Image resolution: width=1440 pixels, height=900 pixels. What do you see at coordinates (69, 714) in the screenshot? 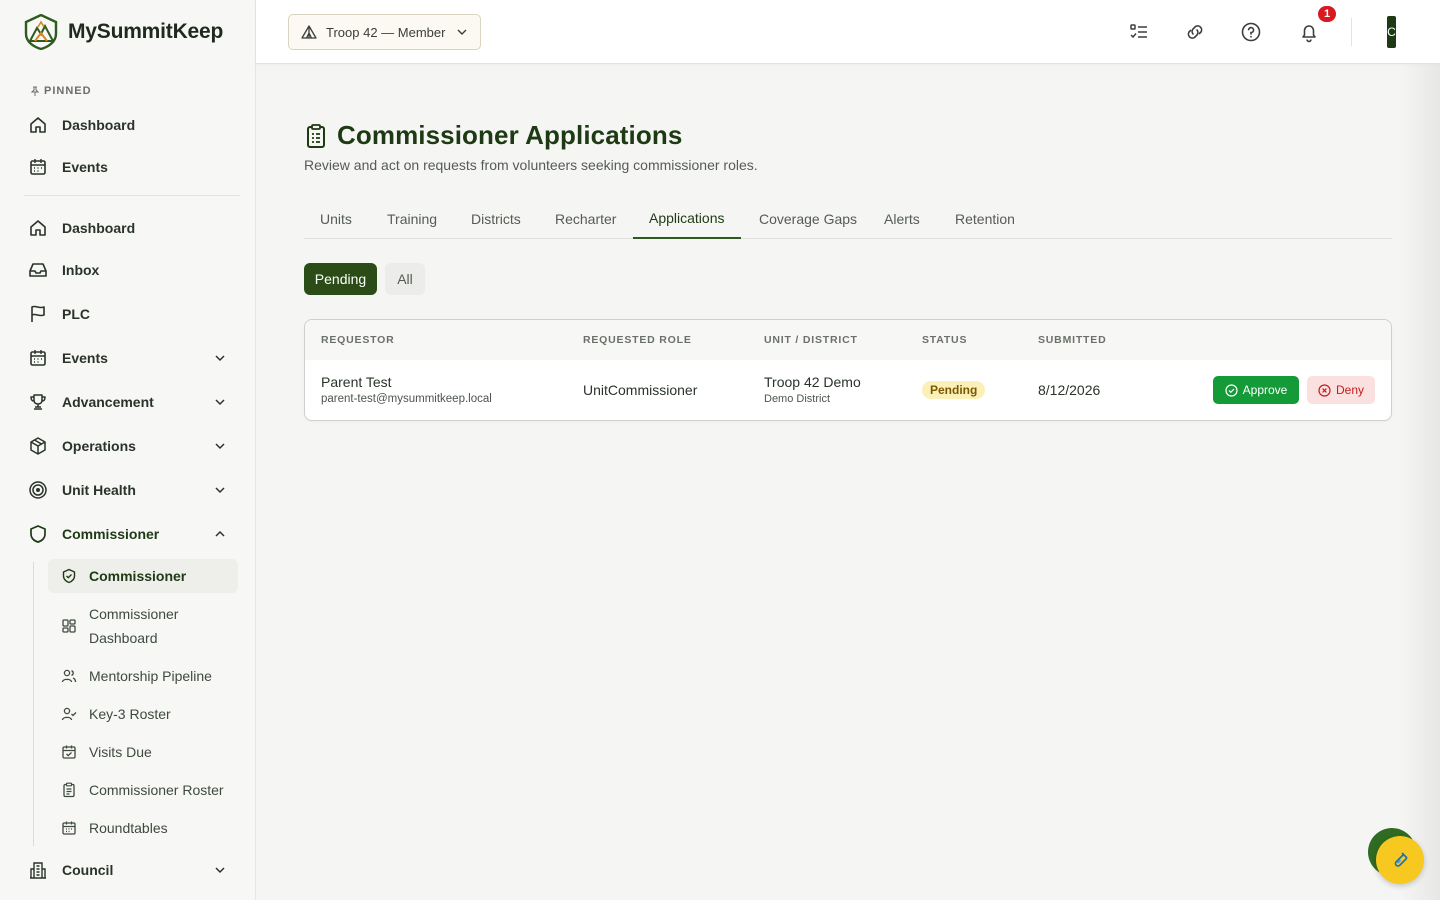
I see `user-check-icon` at bounding box center [69, 714].